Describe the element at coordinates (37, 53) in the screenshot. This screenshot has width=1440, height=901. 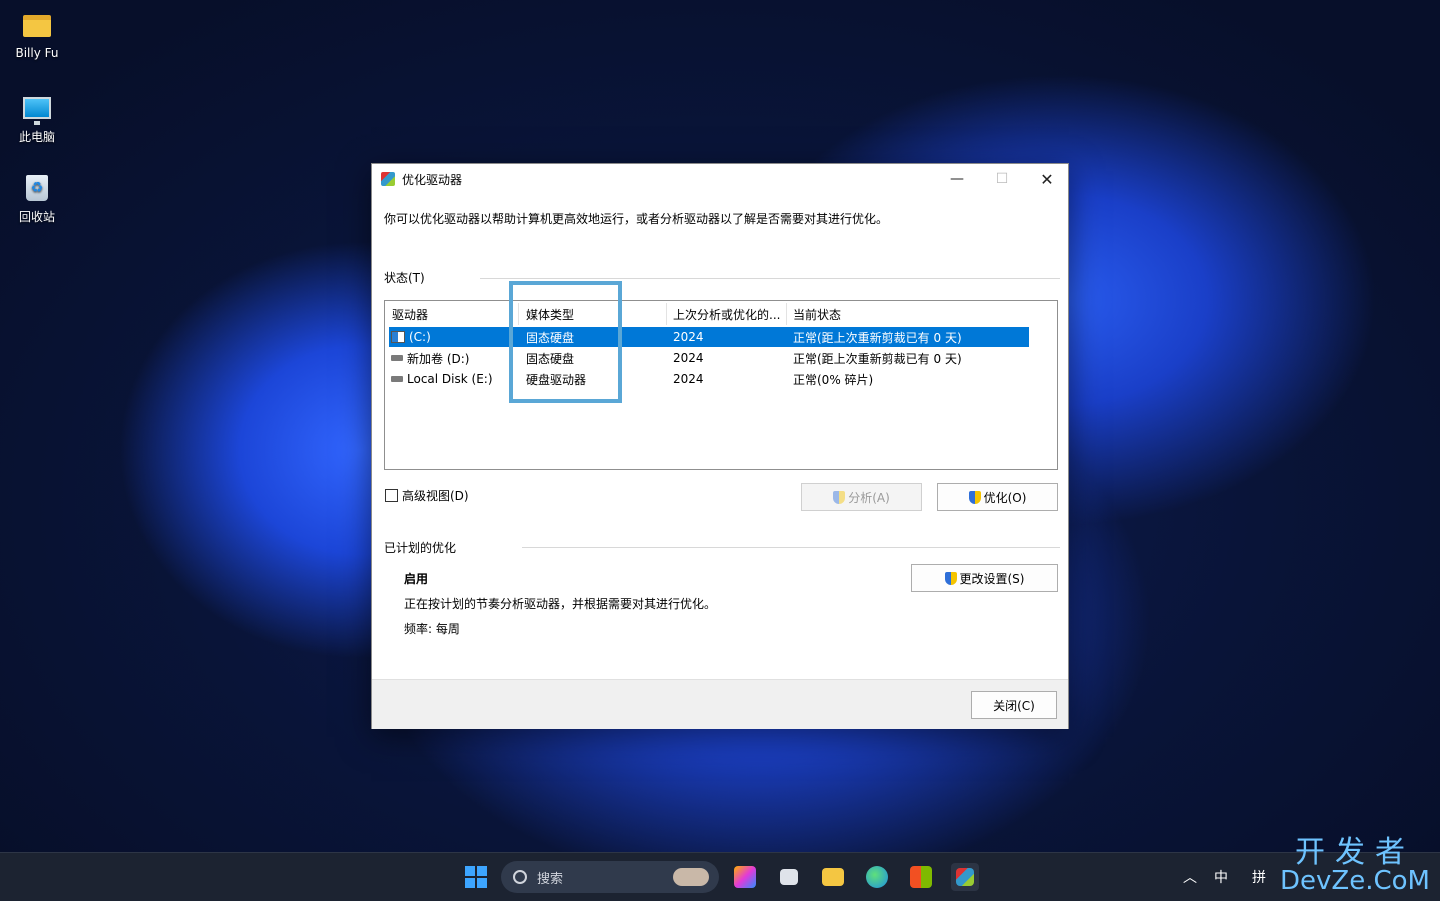
I see `desktop-icon-label: Billy Fu` at that location.